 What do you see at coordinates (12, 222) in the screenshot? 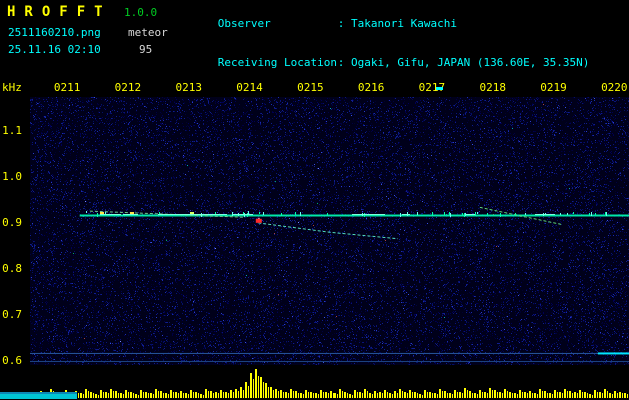
I see `freq-tick-label: 0.9` at bounding box center [12, 222].